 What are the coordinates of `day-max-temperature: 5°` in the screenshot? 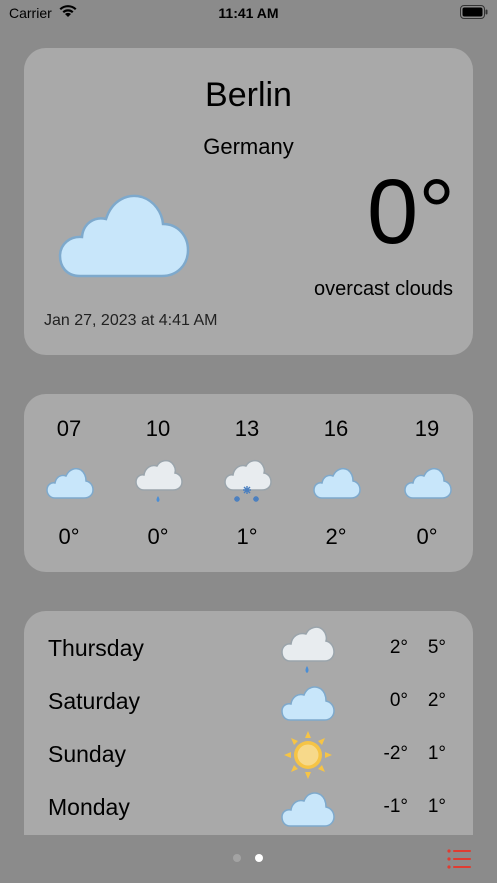 It's located at (436, 647).